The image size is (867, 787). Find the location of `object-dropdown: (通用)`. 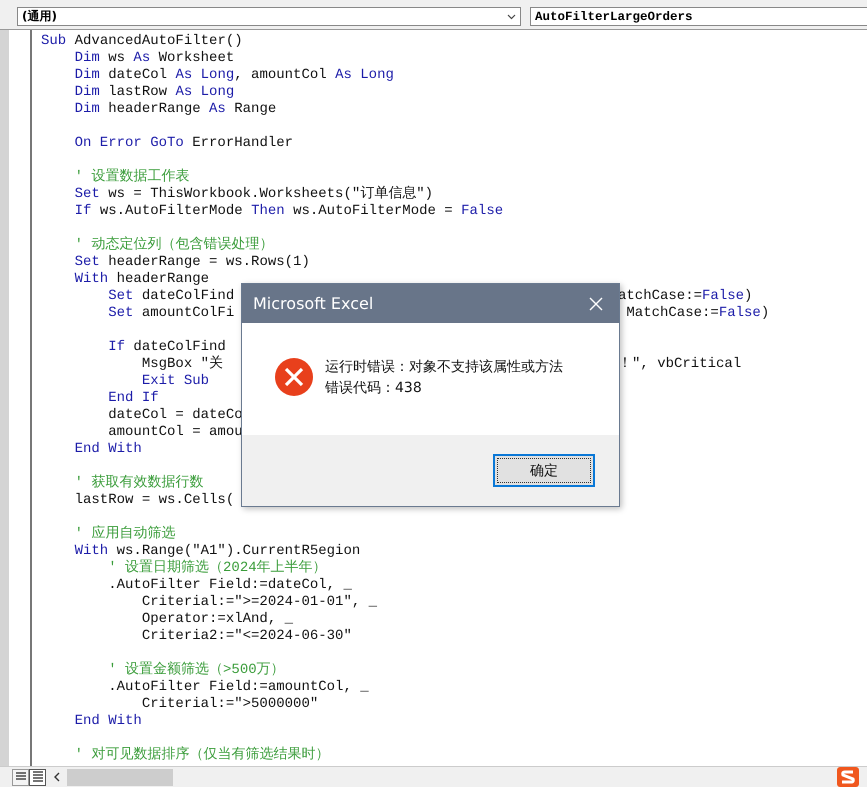

object-dropdown: (通用) is located at coordinates (269, 16).